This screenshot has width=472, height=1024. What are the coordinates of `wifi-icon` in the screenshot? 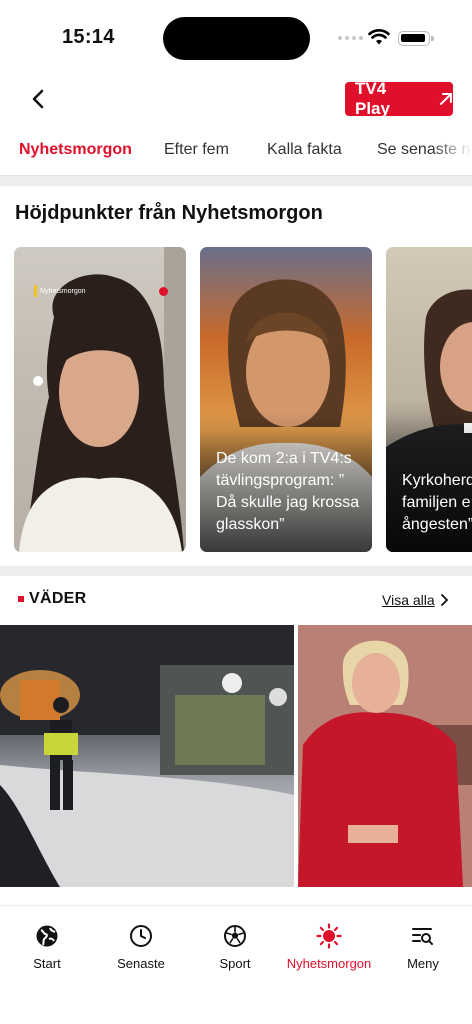 It's located at (379, 37).